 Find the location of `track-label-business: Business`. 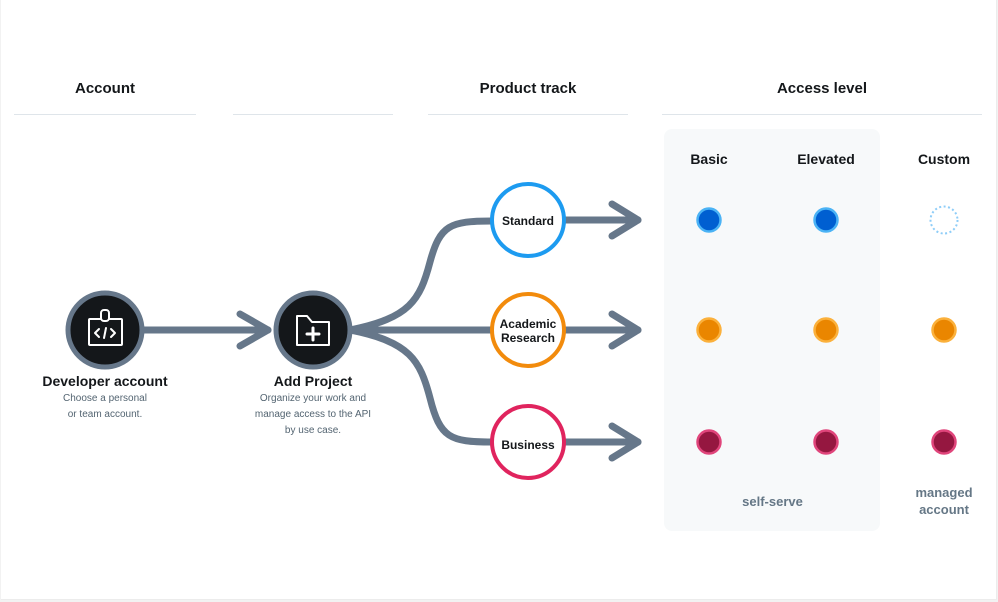

track-label-business: Business is located at coordinates (528, 445).